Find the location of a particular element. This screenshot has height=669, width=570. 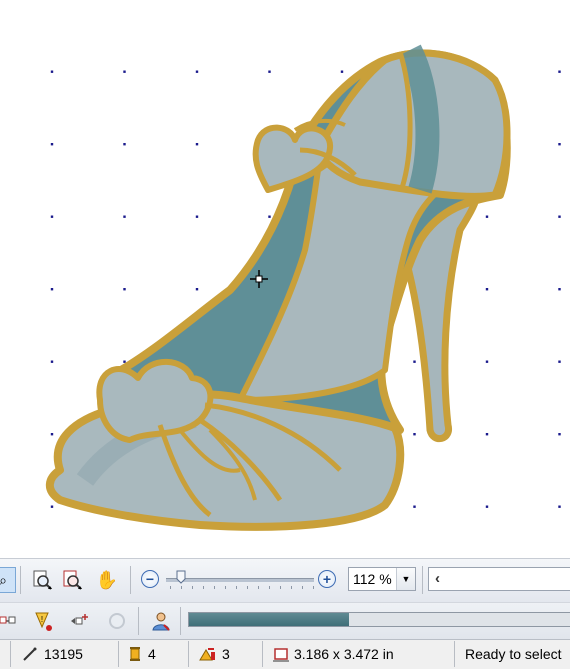

status-message: Ready to select is located at coordinates (513, 654).